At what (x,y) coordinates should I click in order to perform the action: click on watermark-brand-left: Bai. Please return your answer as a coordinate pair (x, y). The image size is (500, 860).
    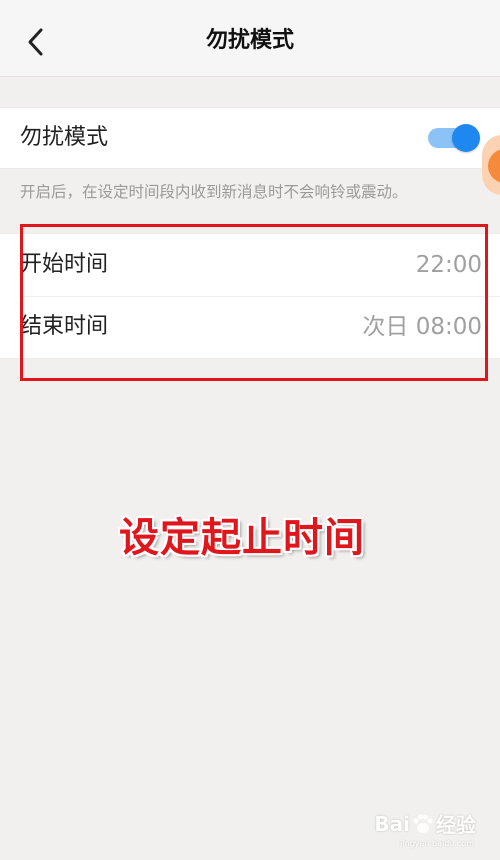
    Looking at the image, I should click on (392, 823).